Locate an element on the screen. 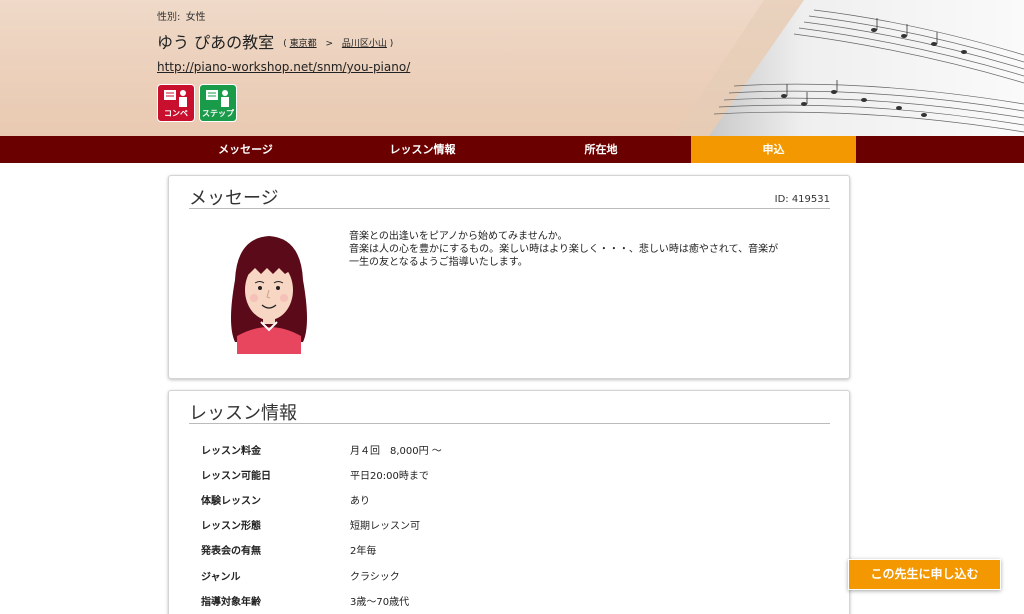 The width and height of the screenshot is (1024, 614). gender-label: 性別: is located at coordinates (169, 17).